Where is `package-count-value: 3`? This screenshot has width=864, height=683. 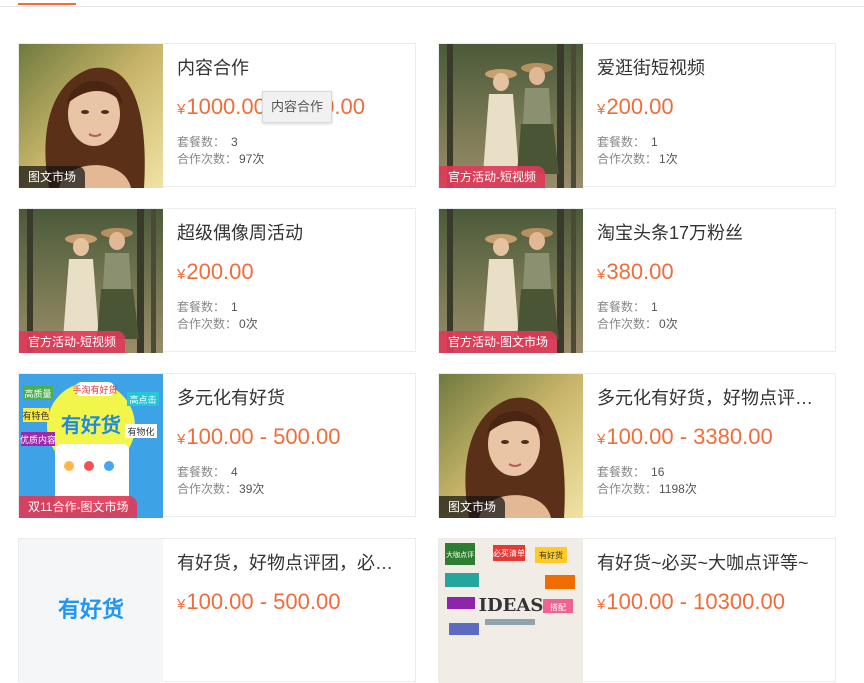 package-count-value: 3 is located at coordinates (234, 142).